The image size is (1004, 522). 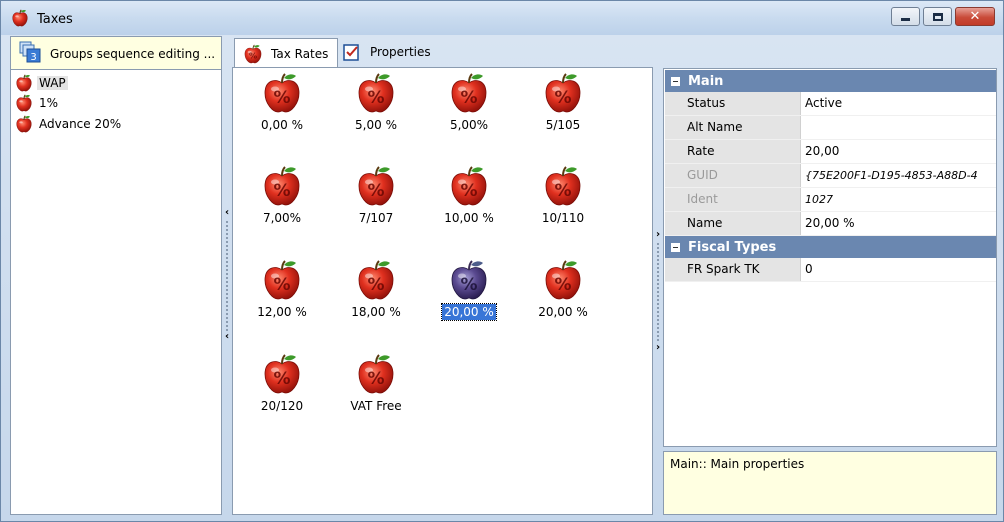 I want to click on window-title: Taxes, so click(x=55, y=19).